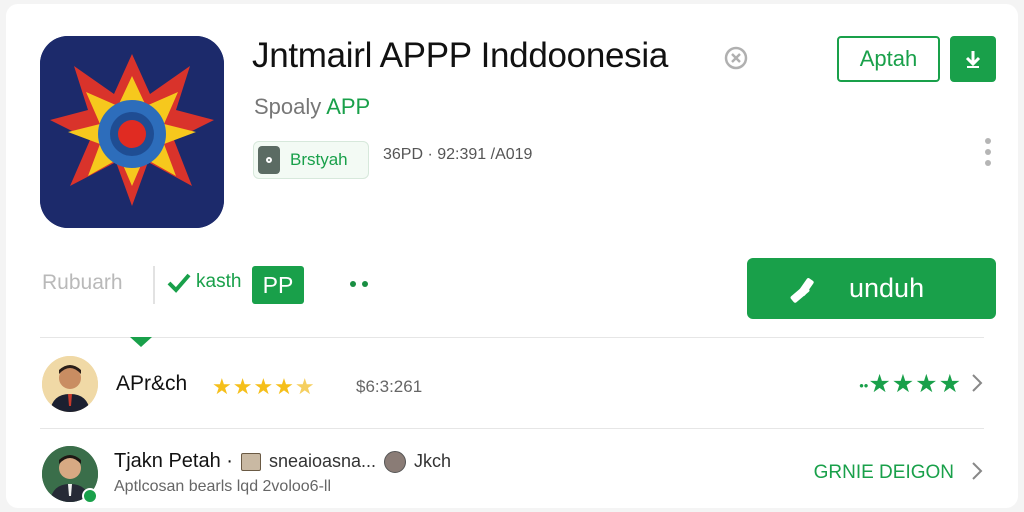 The width and height of the screenshot is (1024, 512). What do you see at coordinates (887, 288) in the screenshot?
I see `download-main-label: unduh` at bounding box center [887, 288].